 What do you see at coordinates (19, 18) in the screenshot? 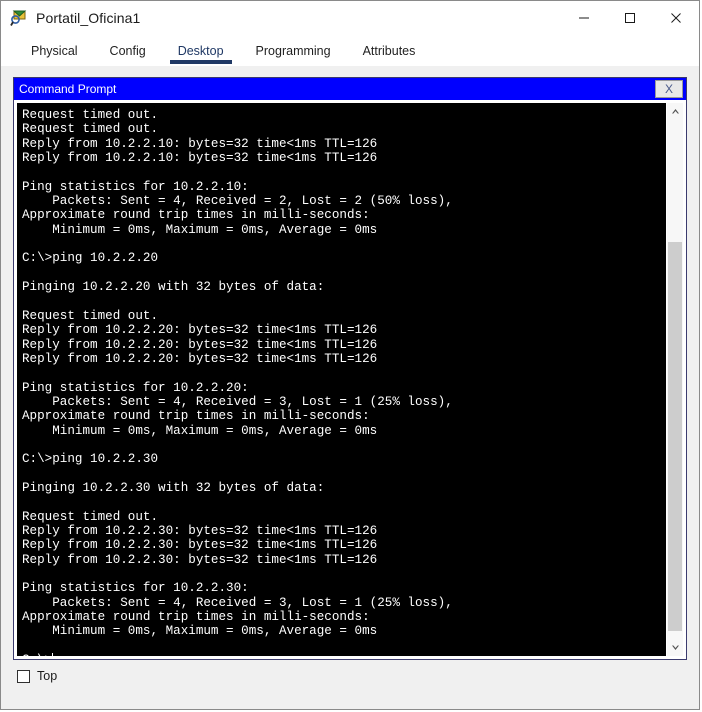
I see `packet-tracer-device-icon` at bounding box center [19, 18].